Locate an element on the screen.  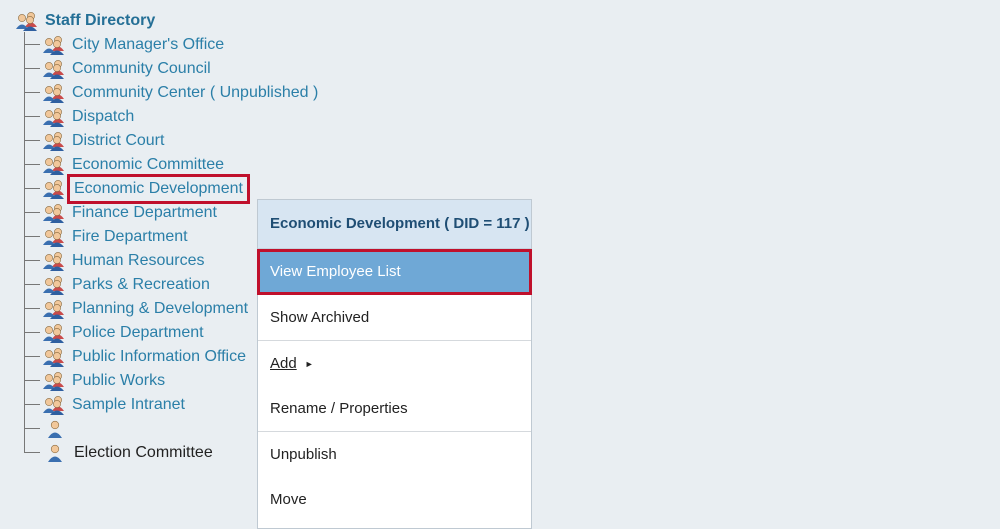
tree-item-public-works: Public Works is located at coordinates (103, 381).